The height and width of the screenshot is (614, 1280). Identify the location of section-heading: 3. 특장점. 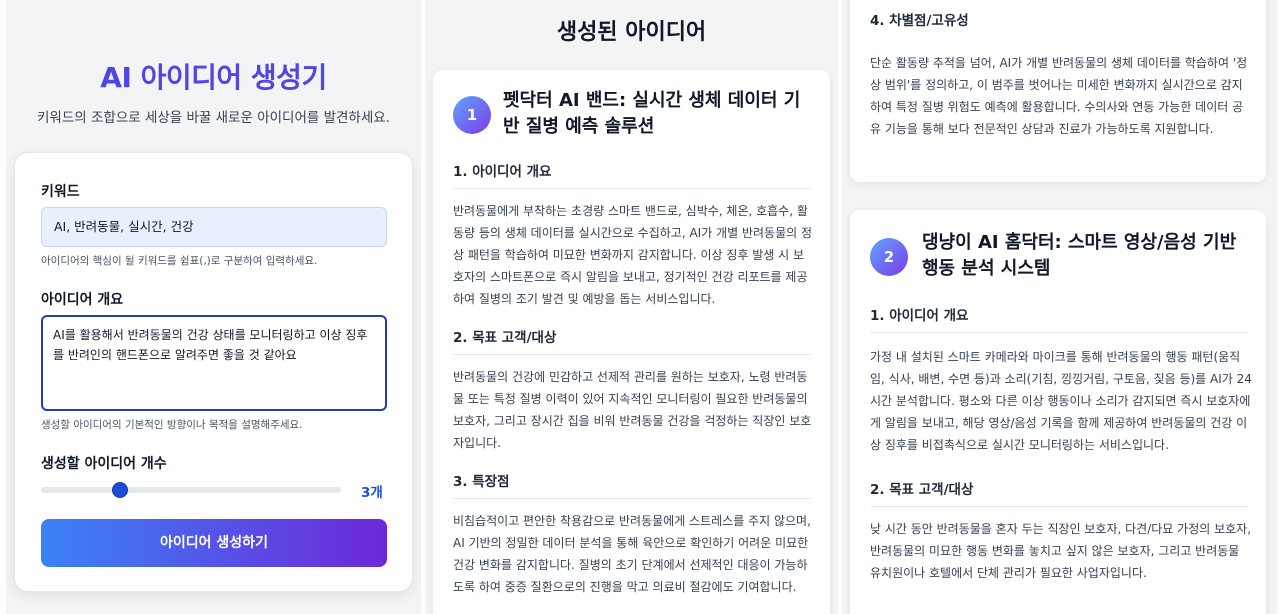
(632, 484).